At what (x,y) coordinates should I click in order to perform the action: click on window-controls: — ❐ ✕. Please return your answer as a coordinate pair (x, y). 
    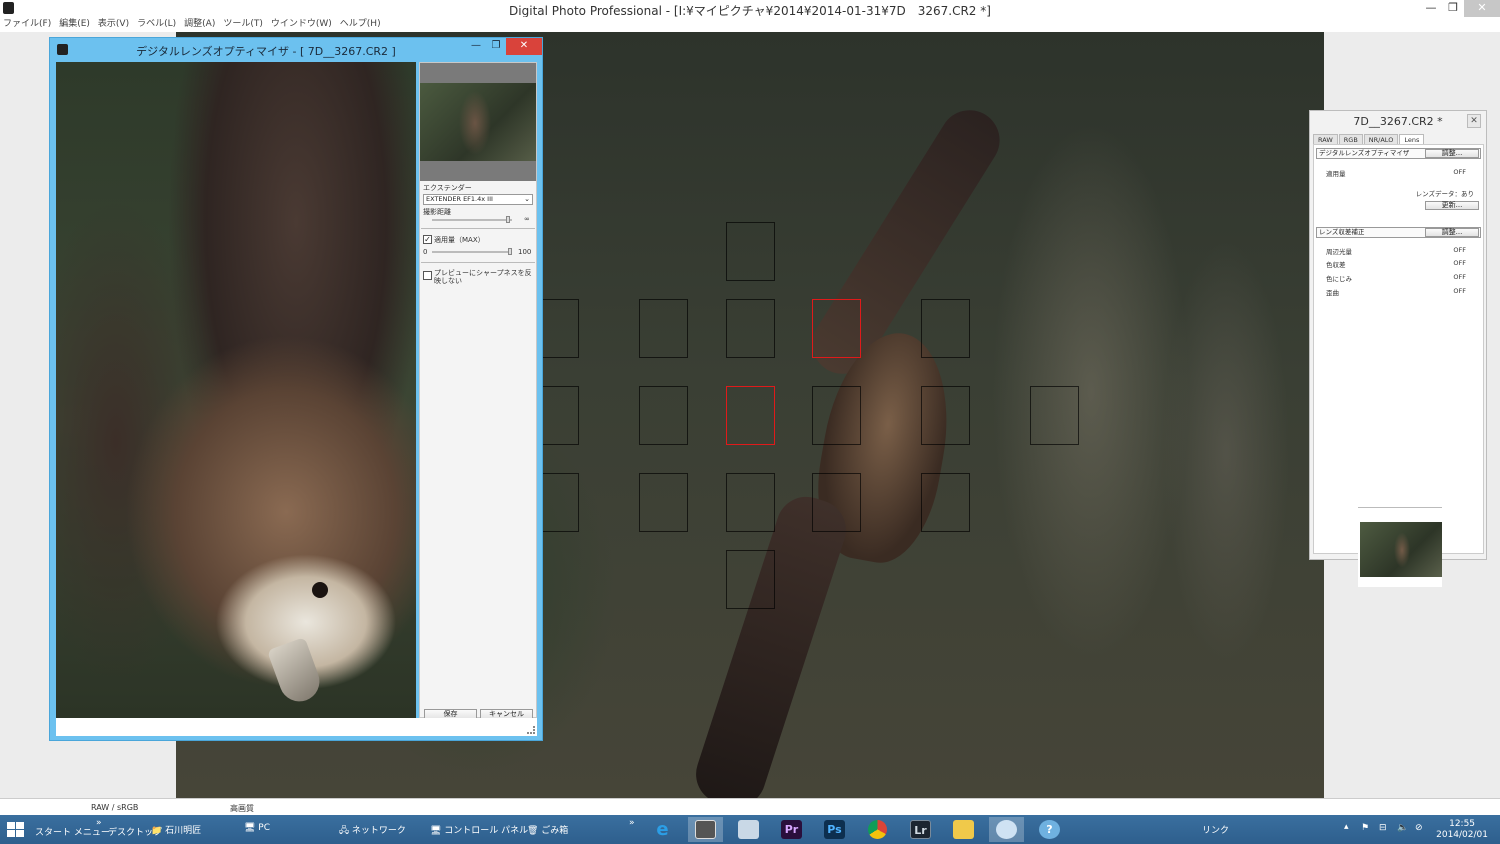
    Looking at the image, I should click on (1460, 8).